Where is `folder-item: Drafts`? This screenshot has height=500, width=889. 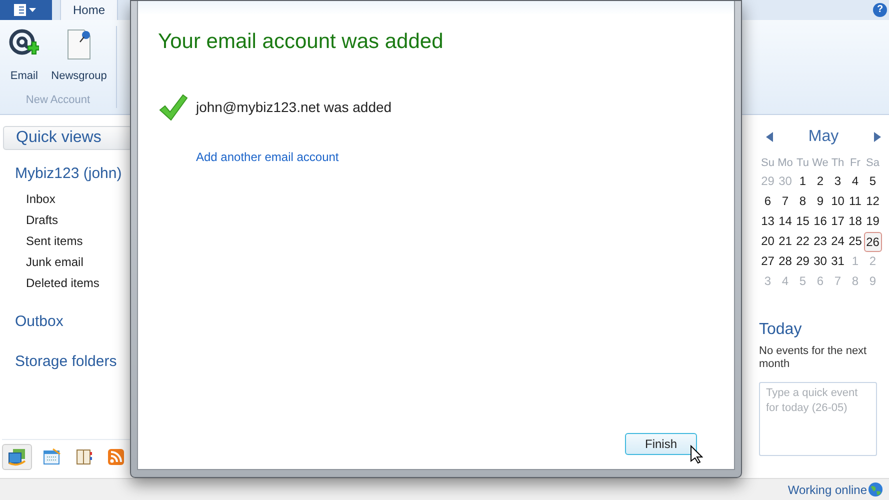 folder-item: Drafts is located at coordinates (79, 220).